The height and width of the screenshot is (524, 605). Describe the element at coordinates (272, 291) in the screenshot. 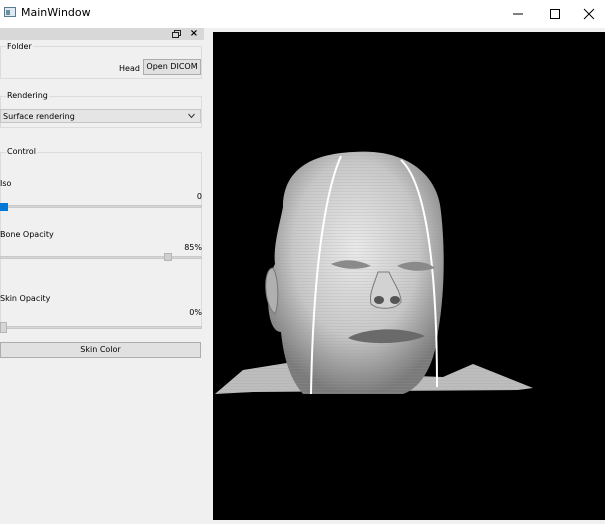

I see `ear` at that location.